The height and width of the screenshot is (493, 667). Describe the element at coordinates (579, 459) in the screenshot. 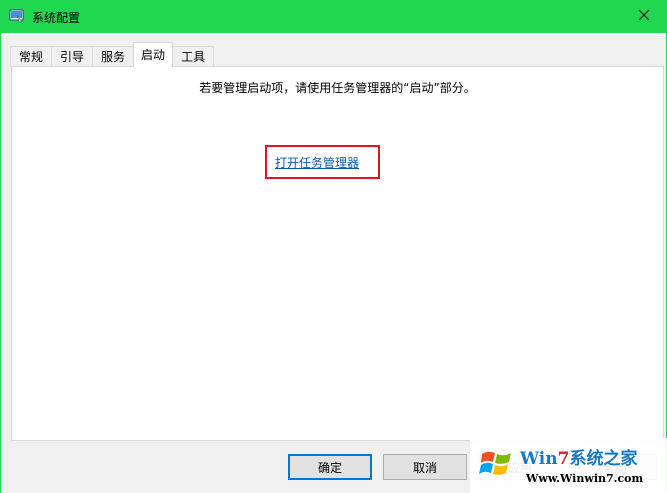

I see `watermark-brand: Win7系统之家` at that location.